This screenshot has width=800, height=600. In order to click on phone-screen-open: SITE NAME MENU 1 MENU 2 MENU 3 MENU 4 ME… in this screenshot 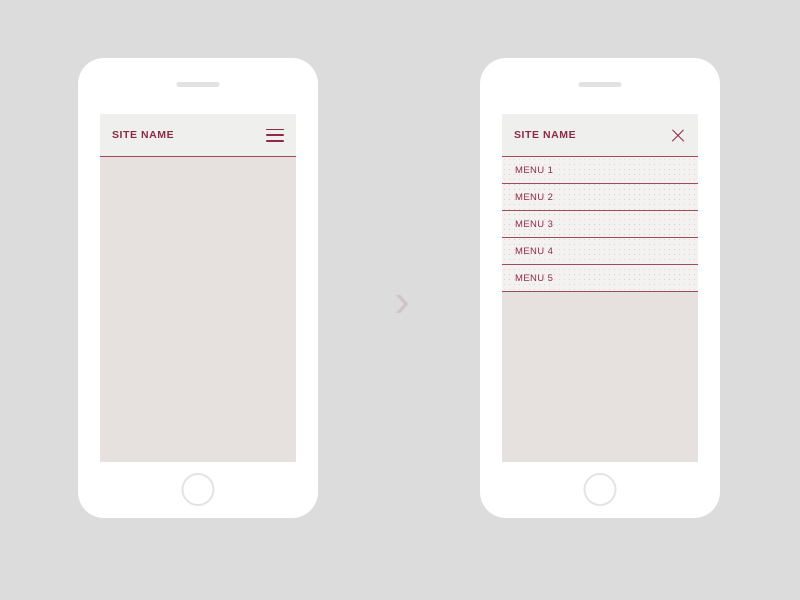, I will do `click(600, 288)`.